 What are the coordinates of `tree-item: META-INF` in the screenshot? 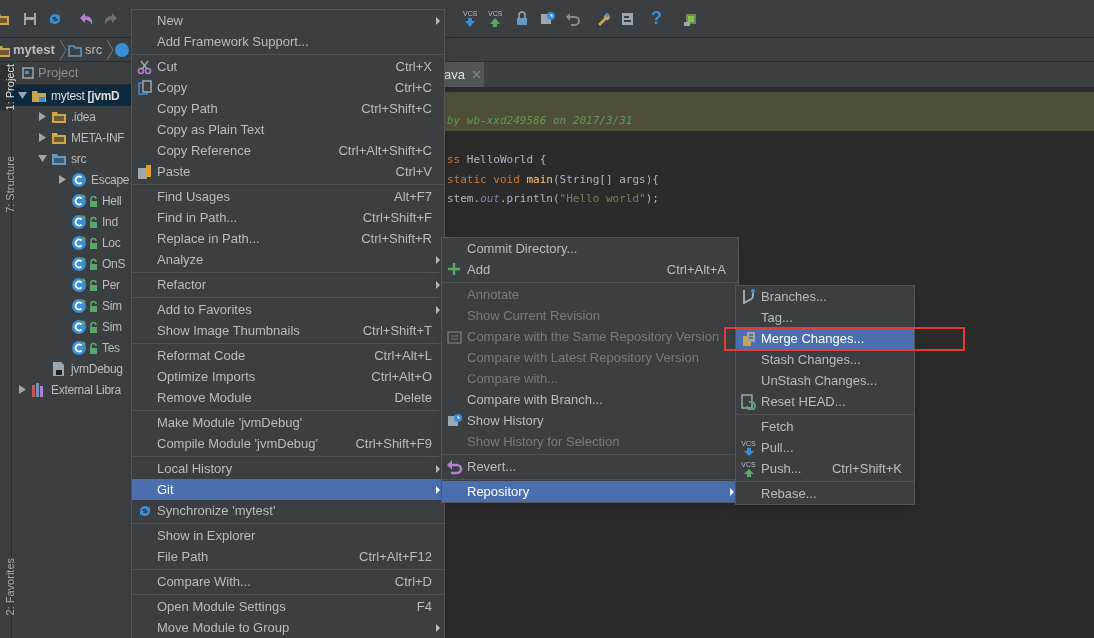 It's located at (71, 137).